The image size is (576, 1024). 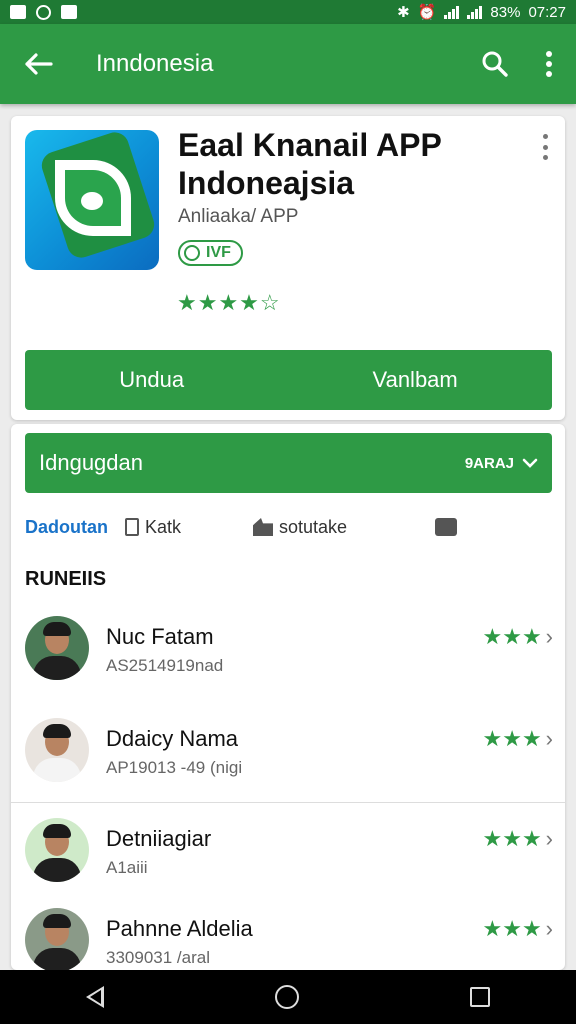 I want to click on chevron-down-icon, so click(x=530, y=463).